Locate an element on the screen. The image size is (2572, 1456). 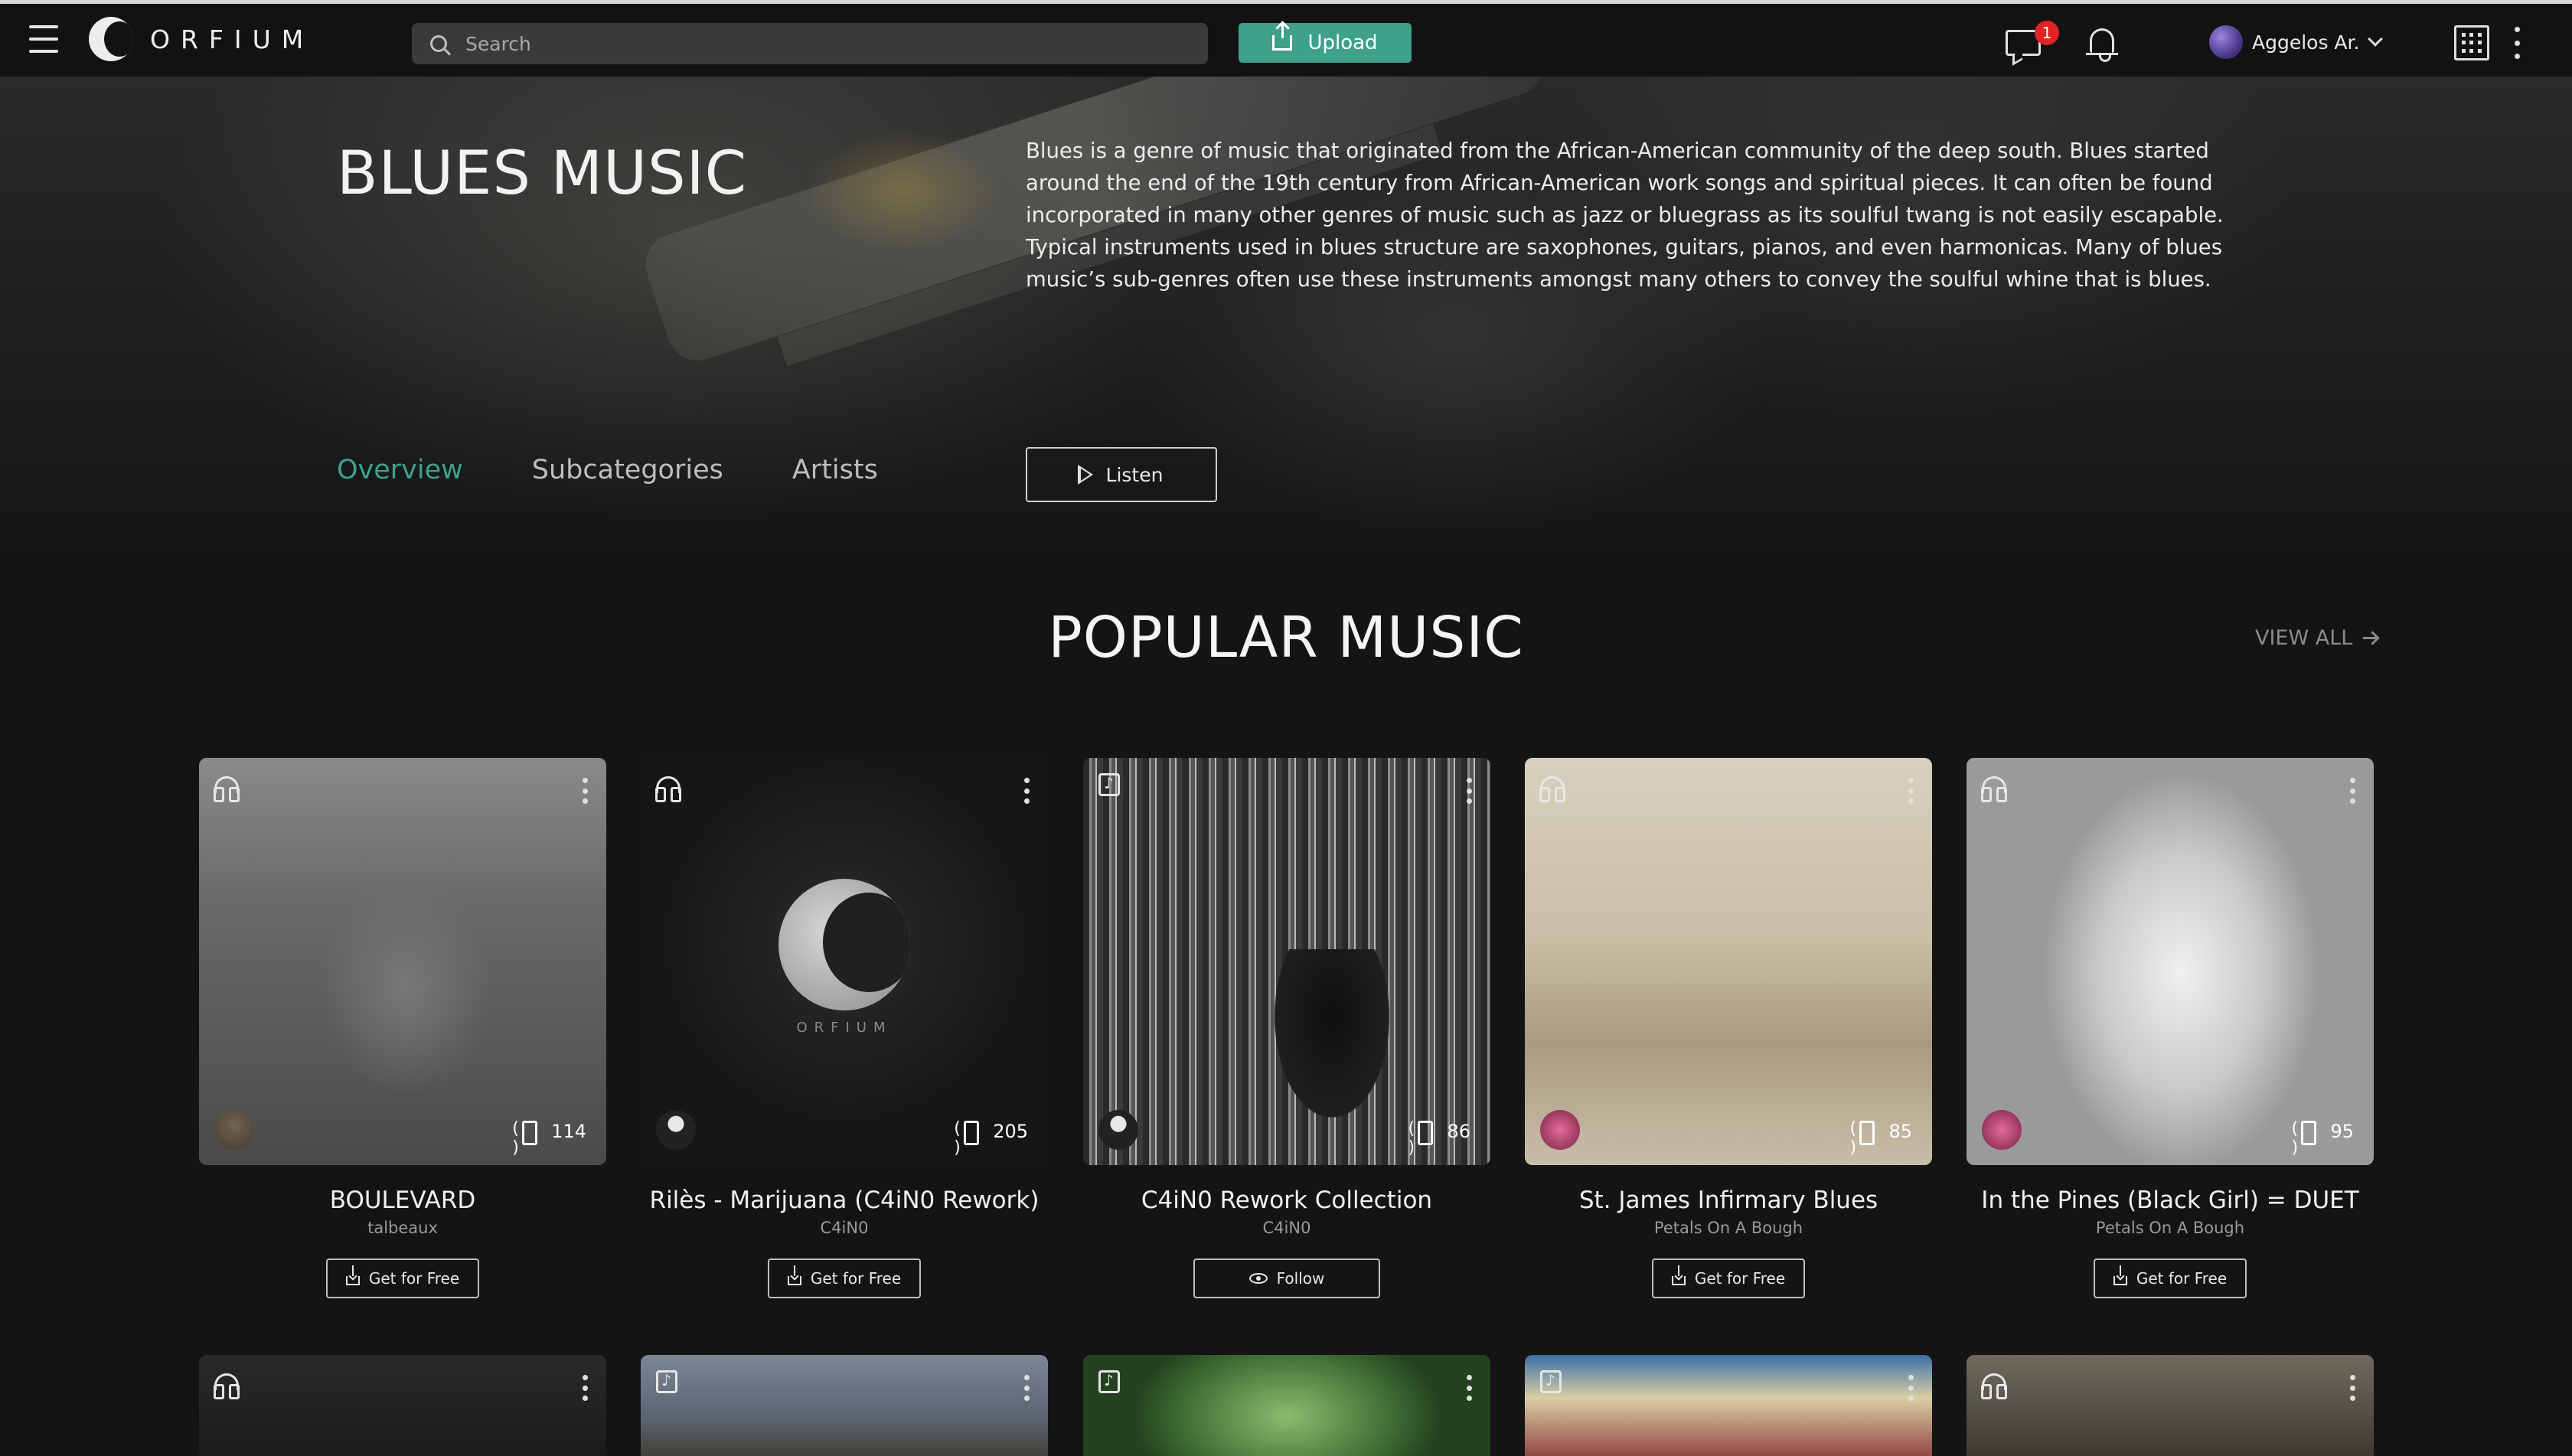
track-owner: C4iN0 is located at coordinates (844, 1228).